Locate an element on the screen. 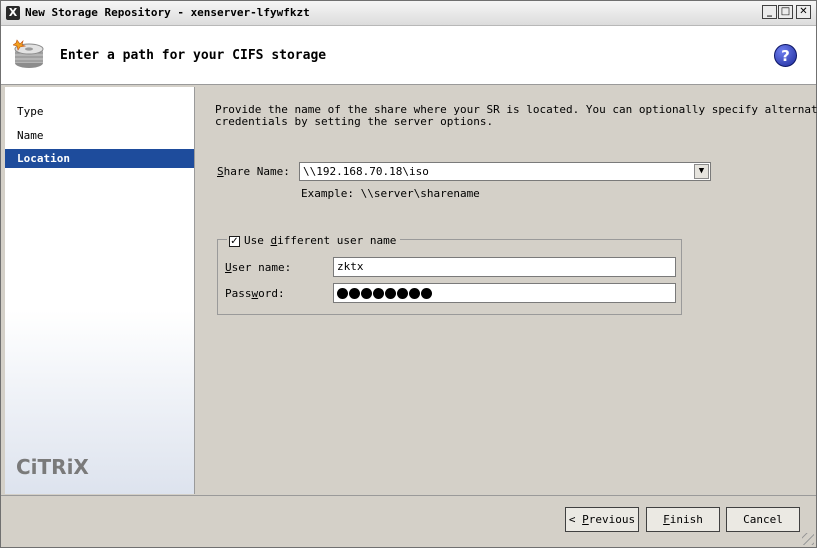 Image resolution: width=817 pixels, height=548 pixels. cancel-button: Cancel is located at coordinates (763, 519).